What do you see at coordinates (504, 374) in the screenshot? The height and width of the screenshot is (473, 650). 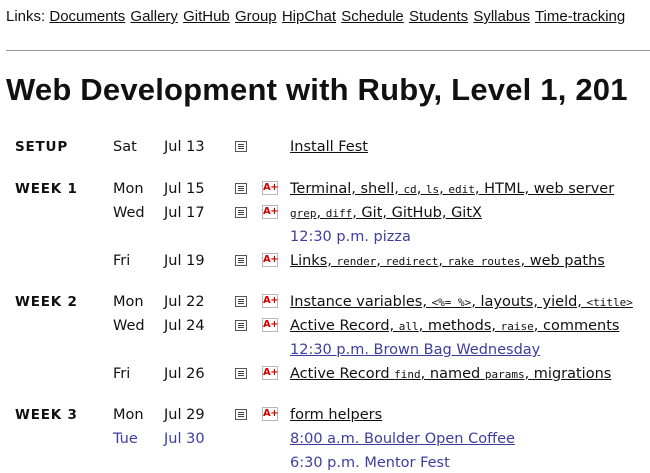 I see `code-snippet: params` at bounding box center [504, 374].